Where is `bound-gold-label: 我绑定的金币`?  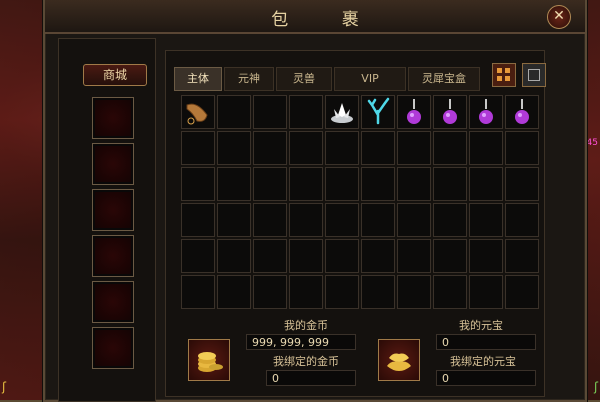 bound-gold-label: 我绑定的金币 is located at coordinates (306, 361).